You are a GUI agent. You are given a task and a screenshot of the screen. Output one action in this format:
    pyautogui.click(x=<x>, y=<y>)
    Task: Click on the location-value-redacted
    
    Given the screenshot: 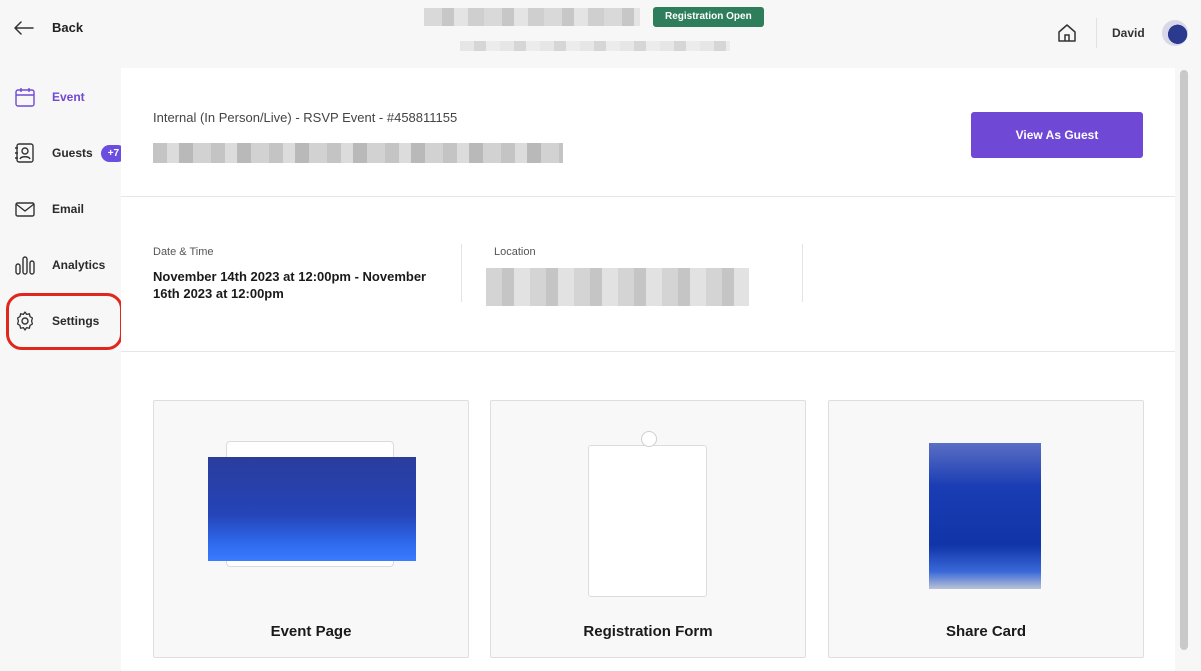 What is the action you would take?
    pyautogui.click(x=617, y=287)
    